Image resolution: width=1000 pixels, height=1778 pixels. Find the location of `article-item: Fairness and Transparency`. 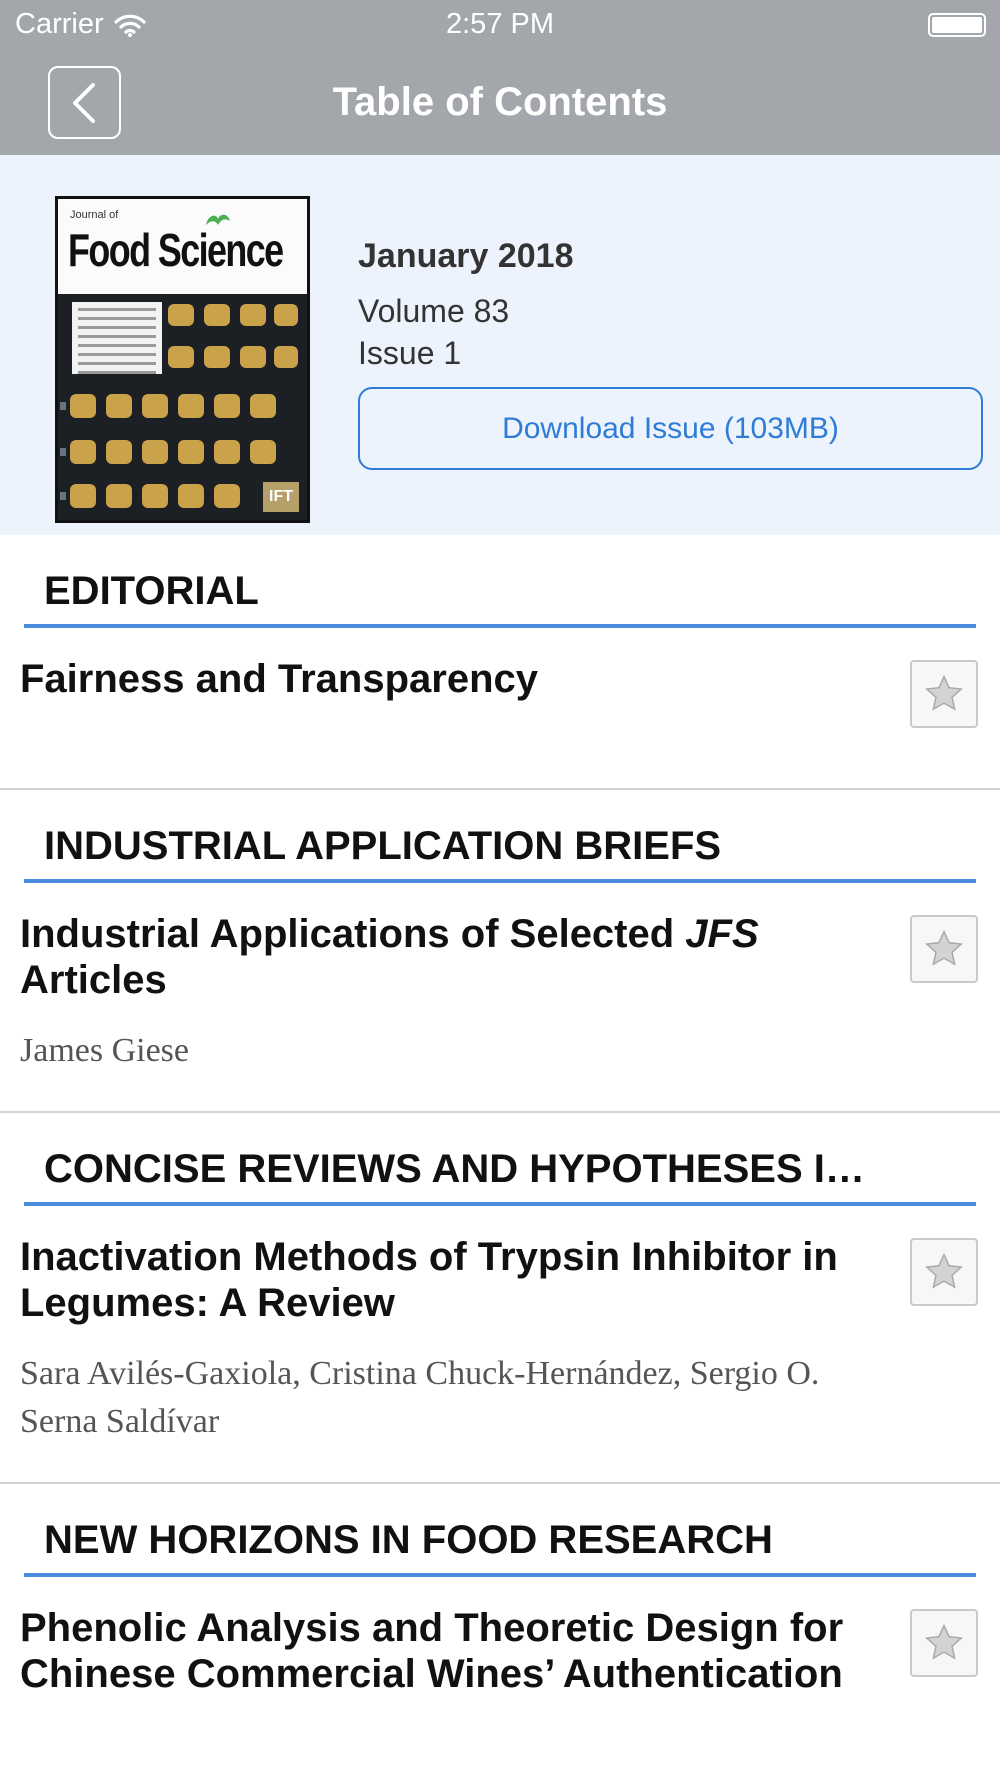

article-item: Fairness and Transparency is located at coordinates (500, 708).